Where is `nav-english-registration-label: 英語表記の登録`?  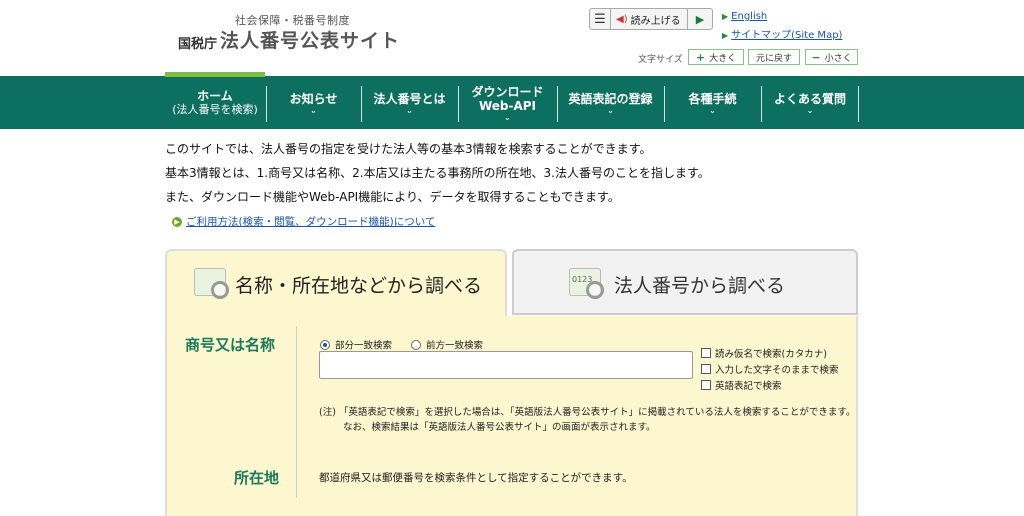
nav-english-registration-label: 英語表記の登録 is located at coordinates (610, 98).